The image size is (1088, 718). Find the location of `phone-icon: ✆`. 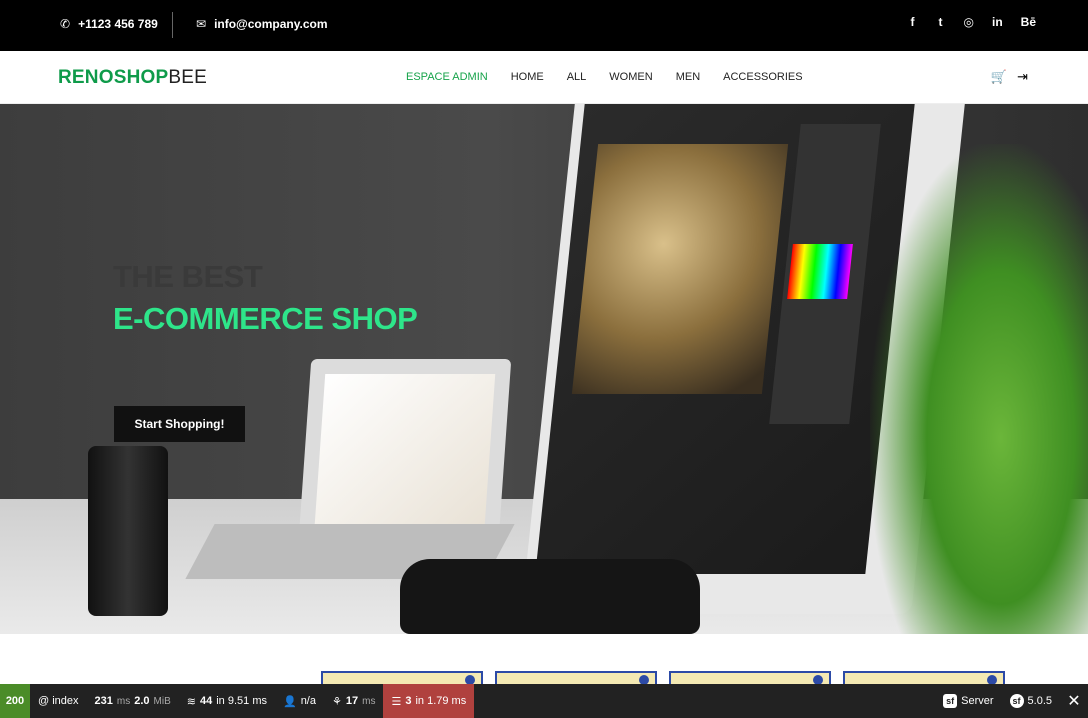

phone-icon: ✆ is located at coordinates (65, 24).